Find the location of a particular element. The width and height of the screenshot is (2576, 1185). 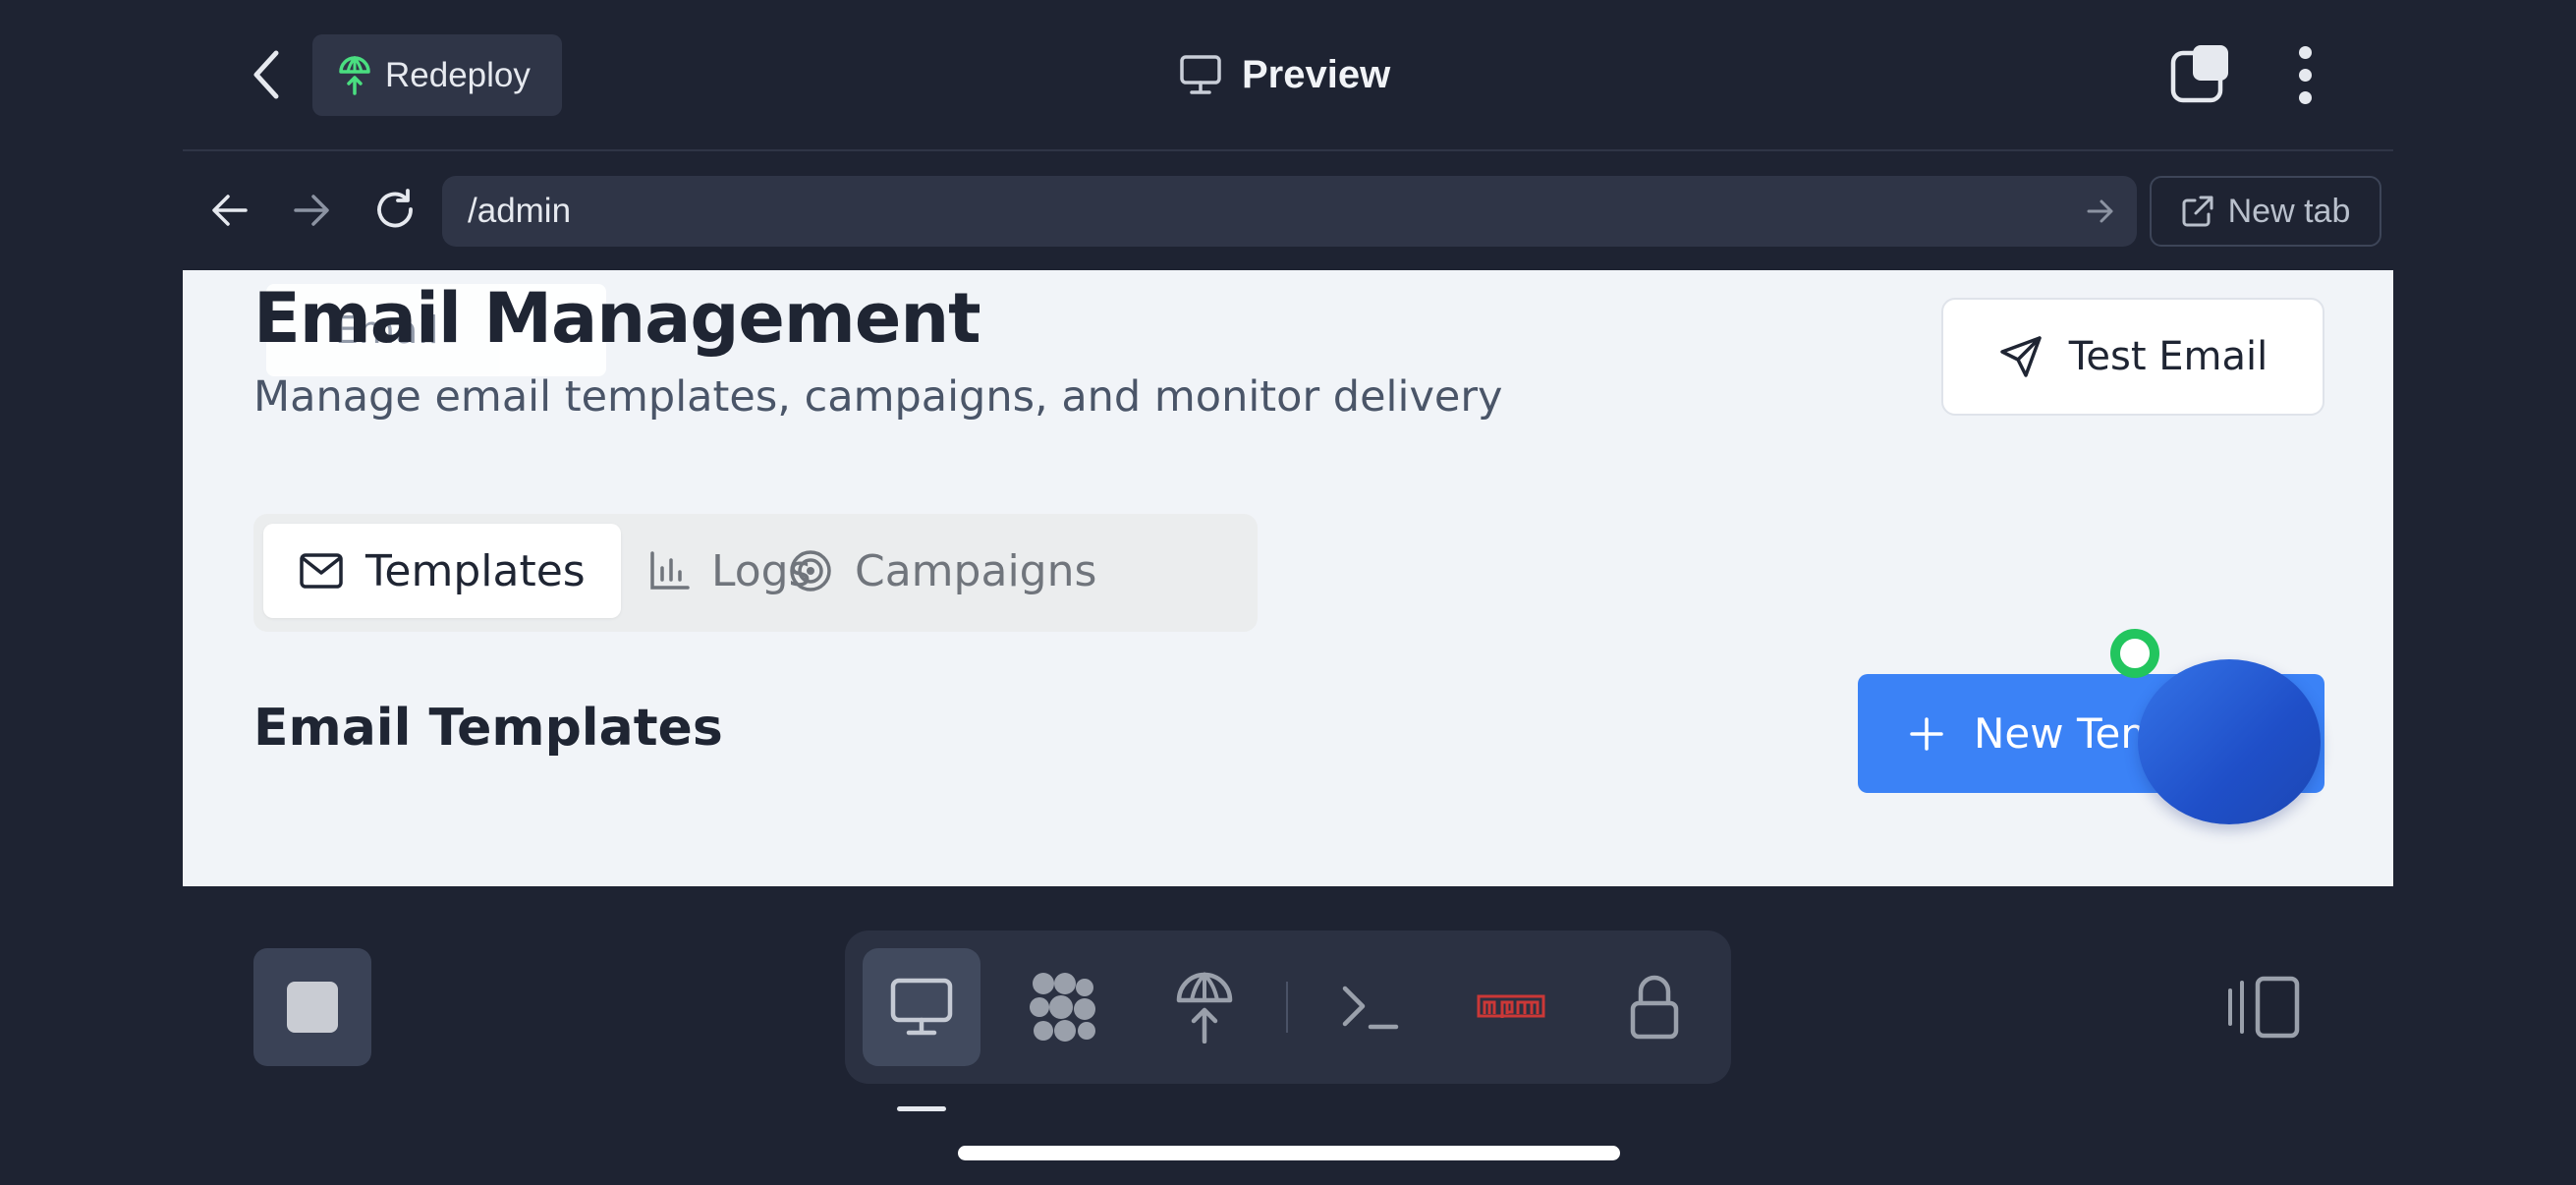

lock-icon is located at coordinates (1654, 1008).